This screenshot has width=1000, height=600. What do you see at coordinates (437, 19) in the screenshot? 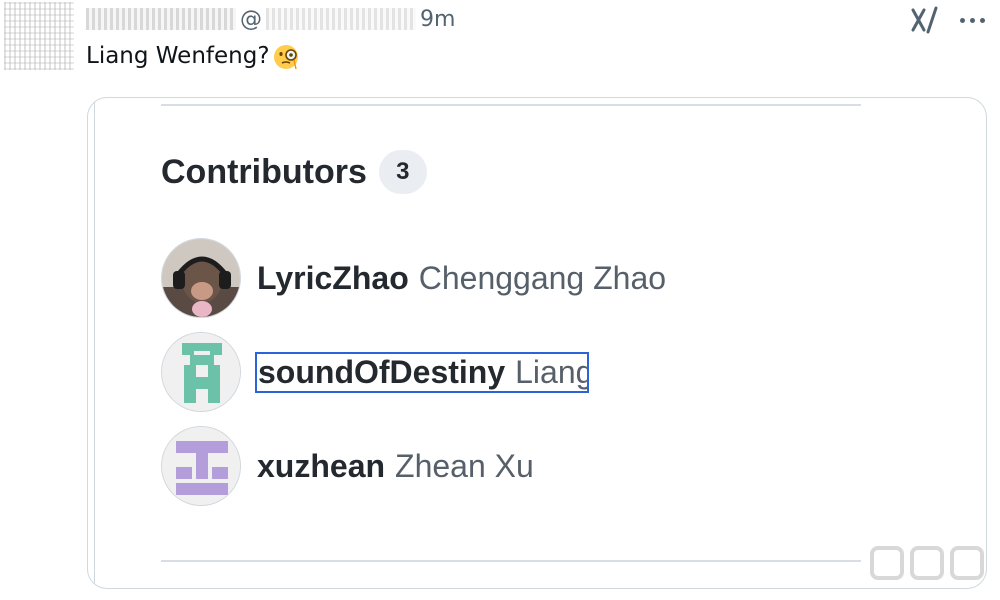
I see `tweet-timestamp: 9m` at bounding box center [437, 19].